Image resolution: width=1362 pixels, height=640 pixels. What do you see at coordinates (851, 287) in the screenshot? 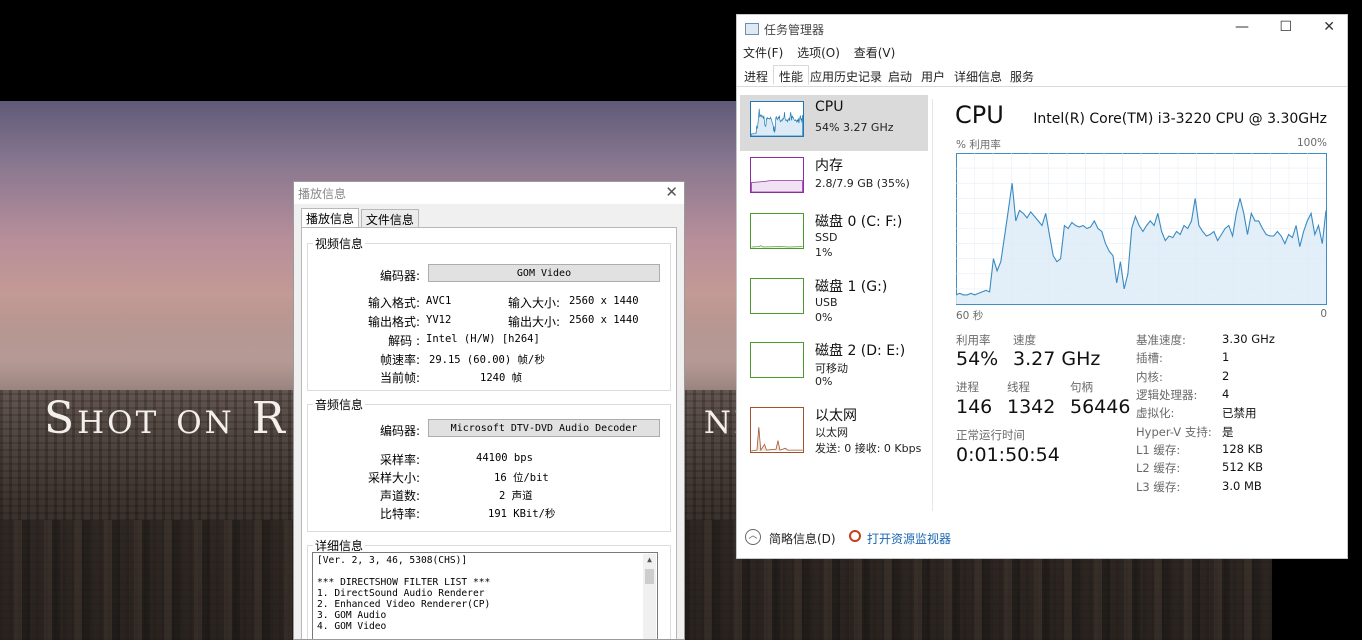
I see `sidebar-item-label: 磁盘 1 (G:)` at bounding box center [851, 287].